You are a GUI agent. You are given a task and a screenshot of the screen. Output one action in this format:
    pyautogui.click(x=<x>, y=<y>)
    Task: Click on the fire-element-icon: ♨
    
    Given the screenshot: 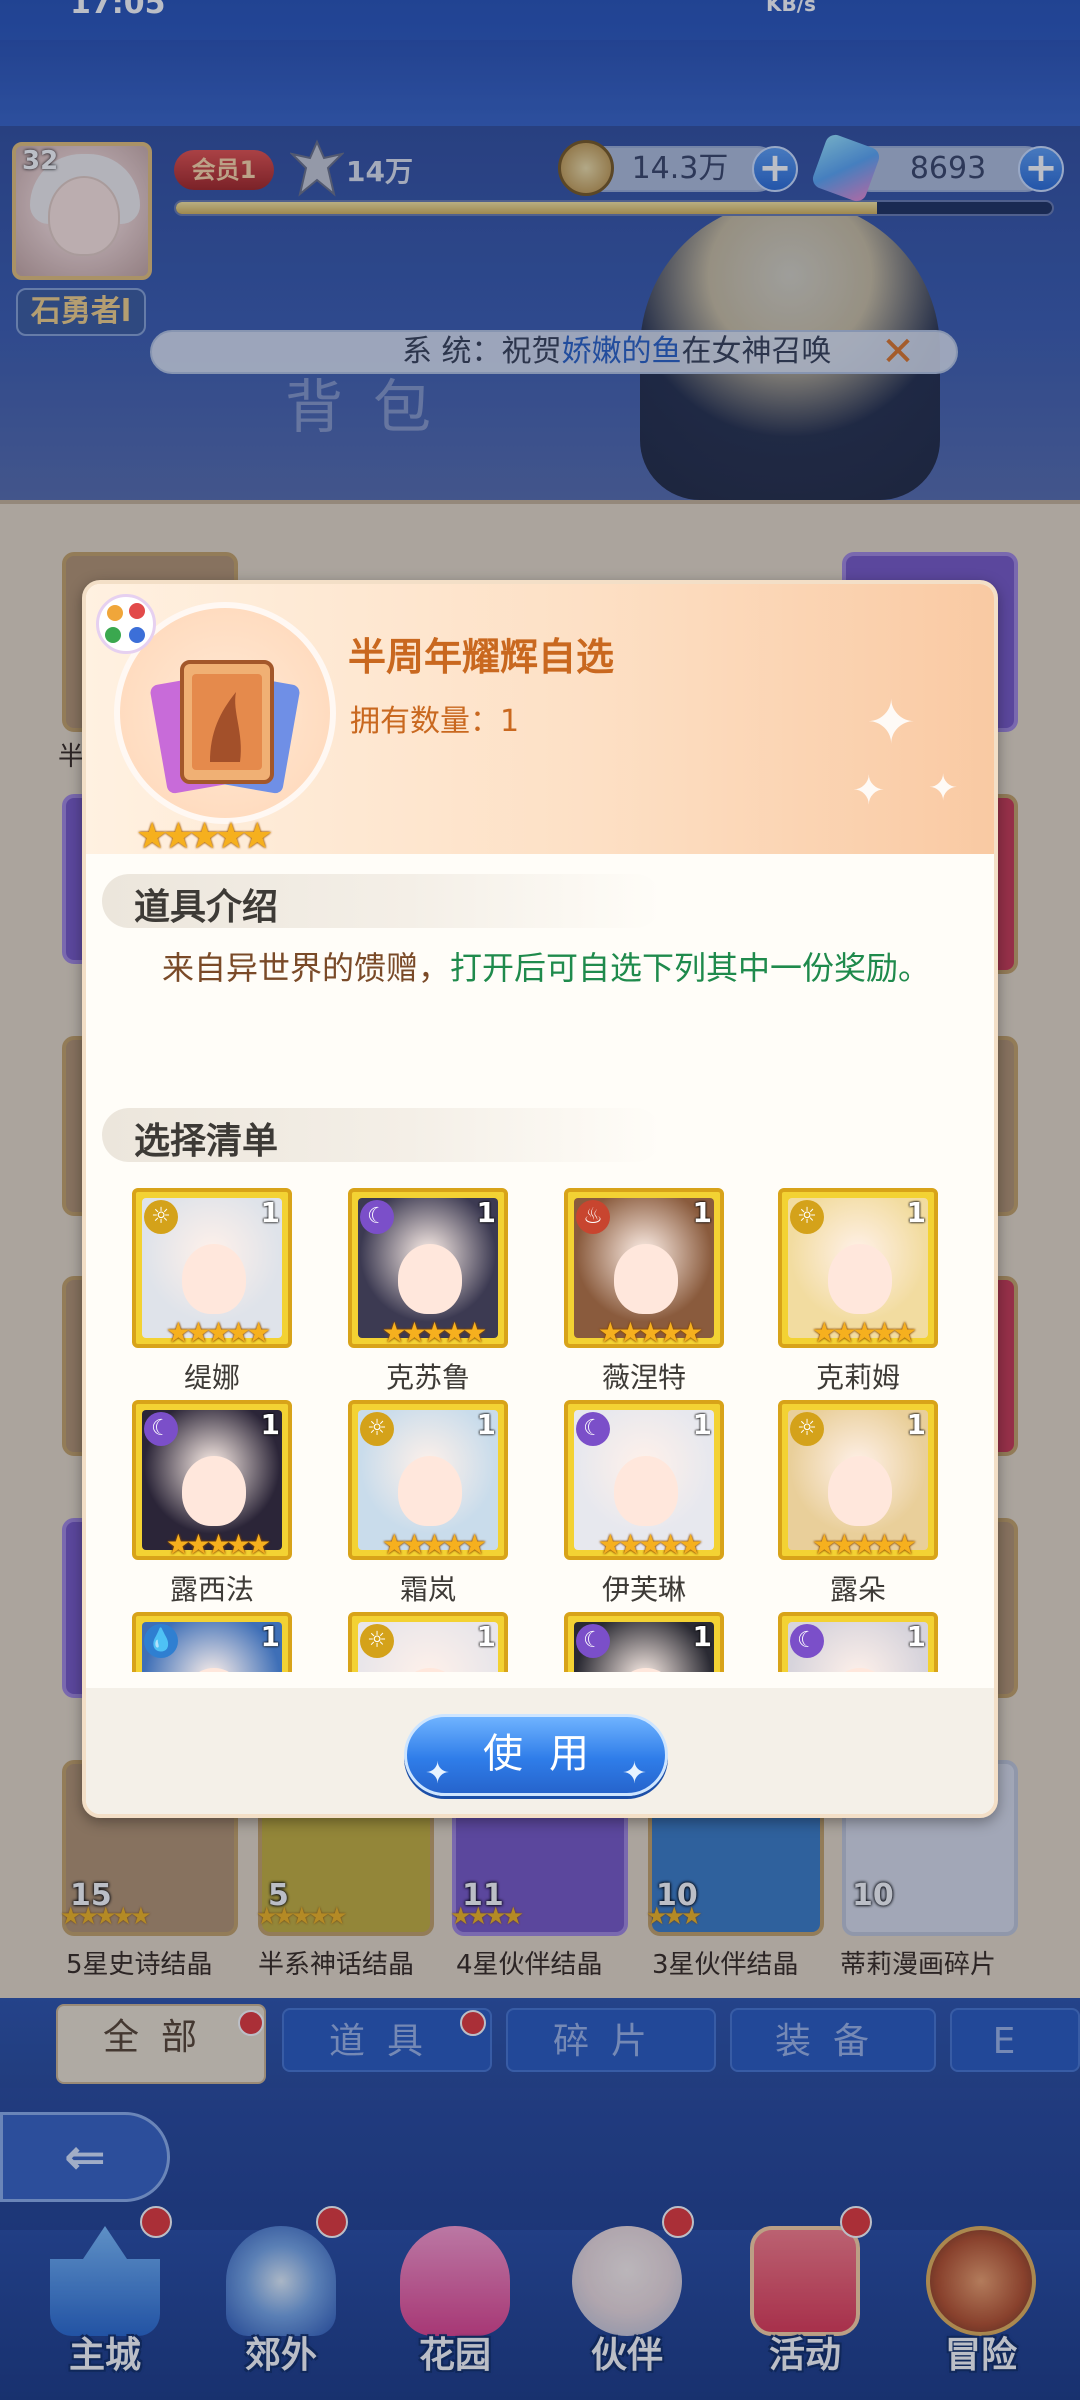 What is the action you would take?
    pyautogui.click(x=593, y=1217)
    